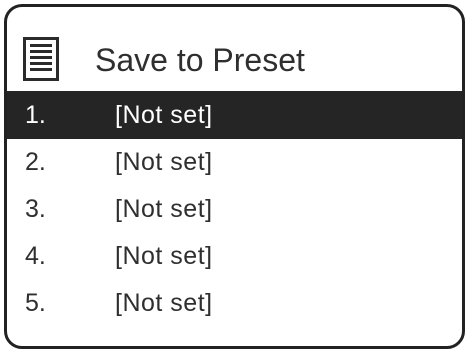  Describe the element at coordinates (41, 59) in the screenshot. I see `menu-list-icon` at that location.